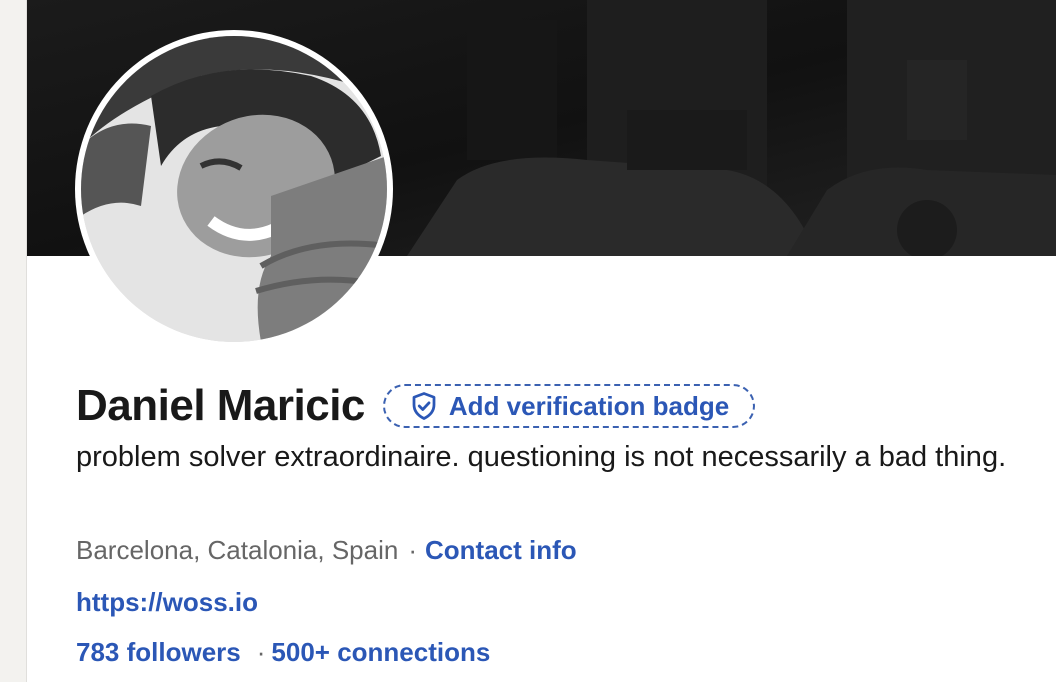 This screenshot has height=682, width=1056. I want to click on add-verification-badge-button: Add verification badge, so click(569, 406).